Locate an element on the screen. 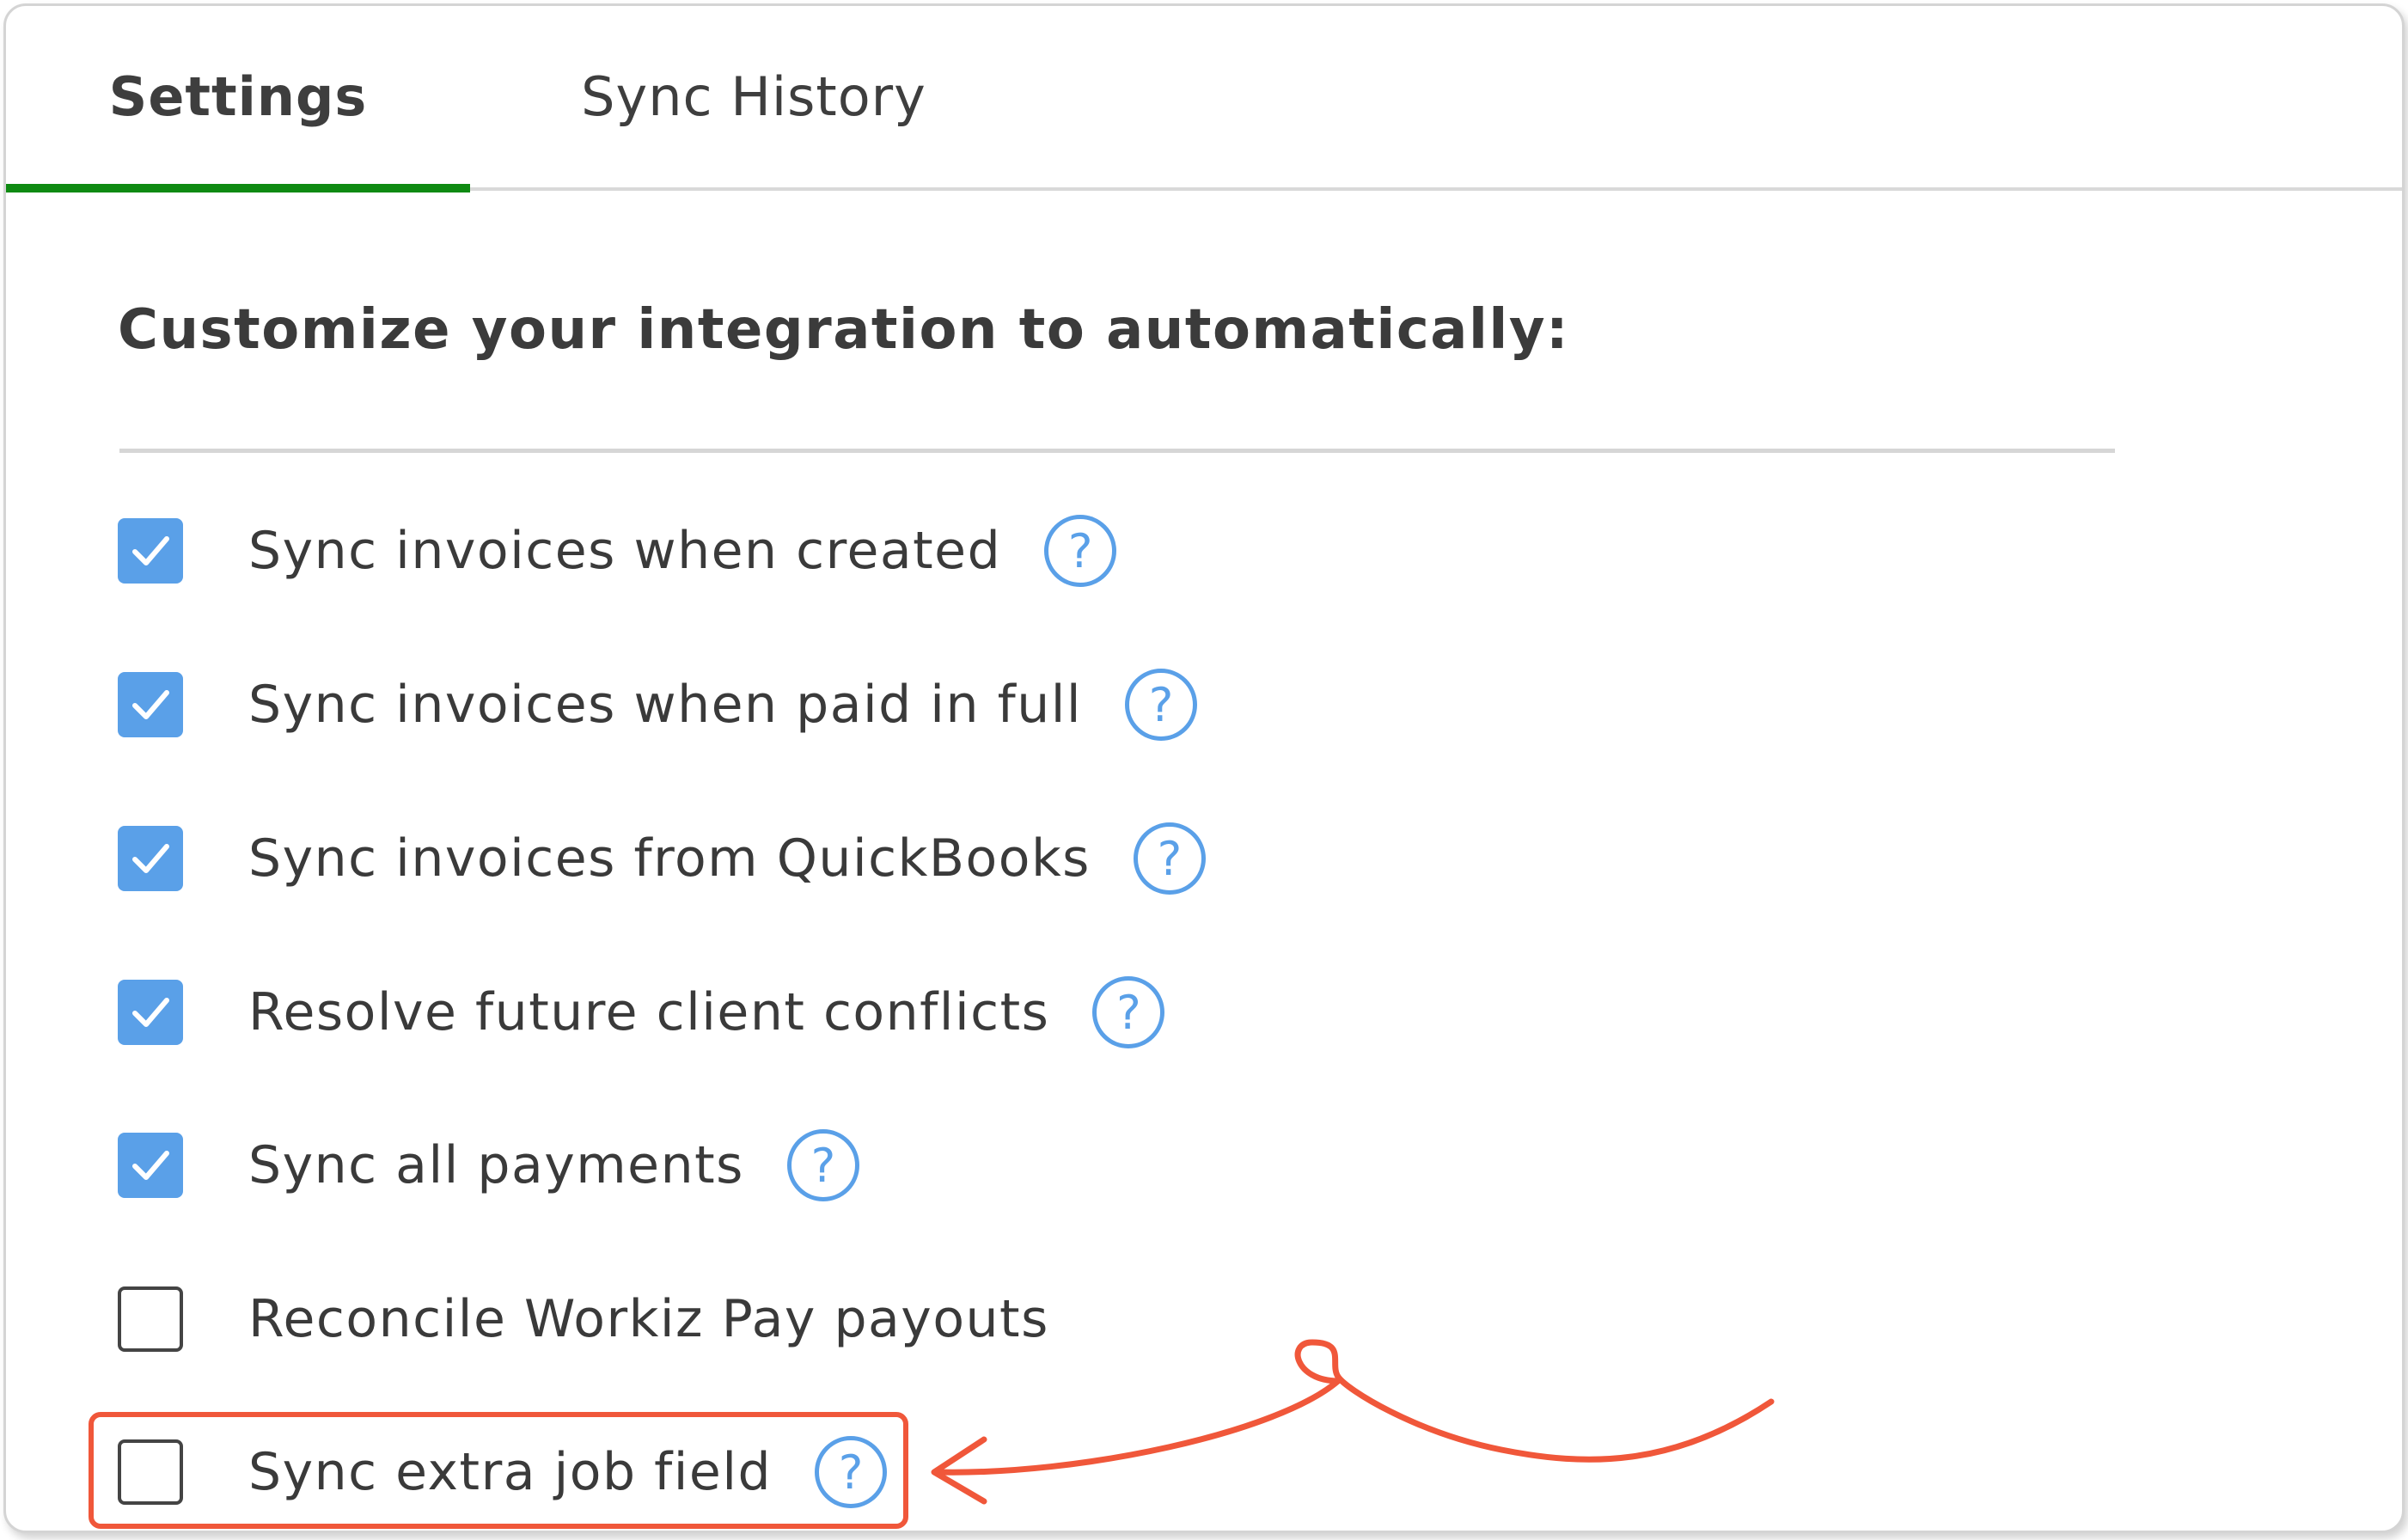 The width and height of the screenshot is (2408, 1540). checkbox-reconcile-workiz-pay-payouts is located at coordinates (151, 1319).